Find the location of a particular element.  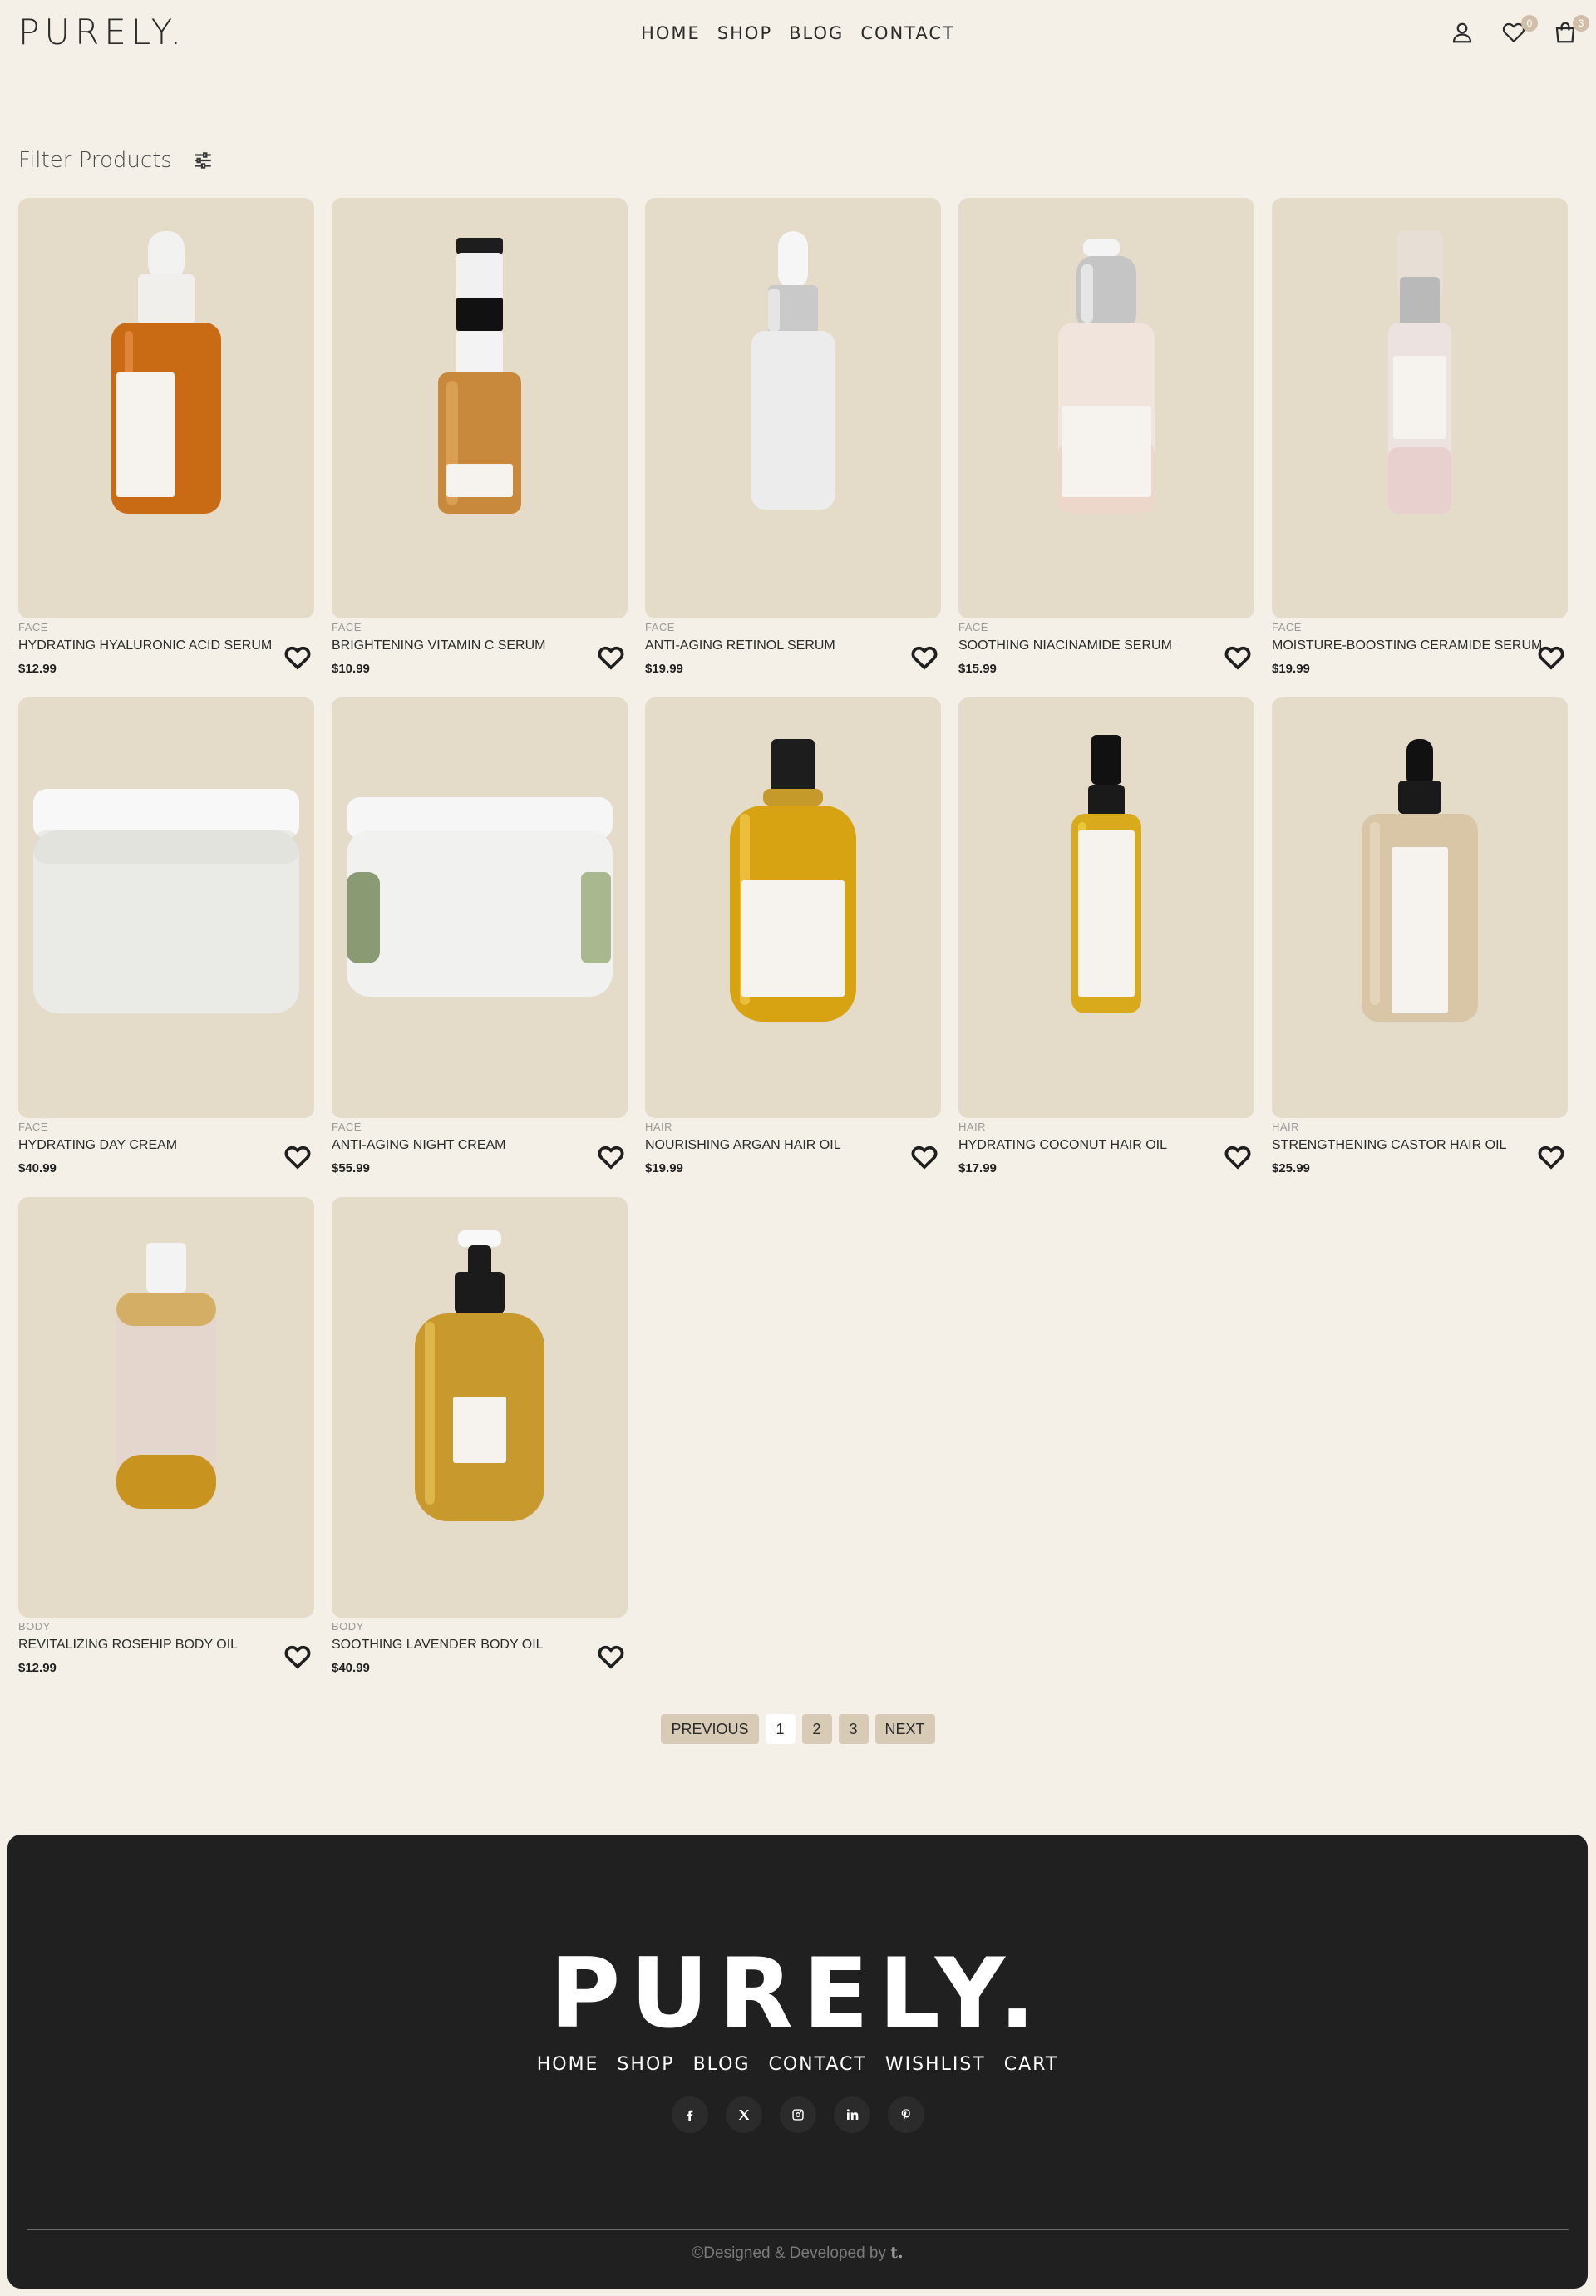

product-card: BODY REVITALIZING ROSEHIP BODY OIL $12.99 is located at coordinates (166, 1447).